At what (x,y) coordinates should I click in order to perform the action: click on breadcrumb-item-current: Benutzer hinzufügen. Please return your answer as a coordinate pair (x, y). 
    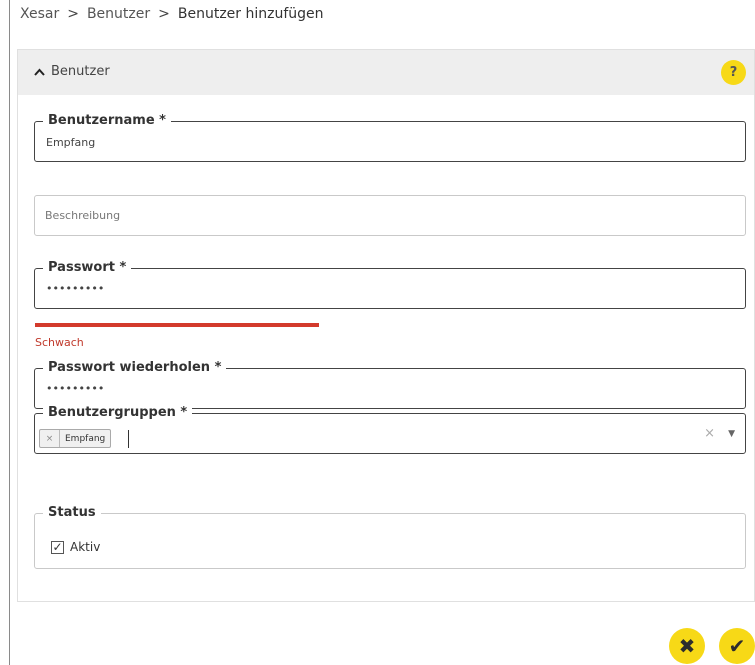
    Looking at the image, I should click on (250, 14).